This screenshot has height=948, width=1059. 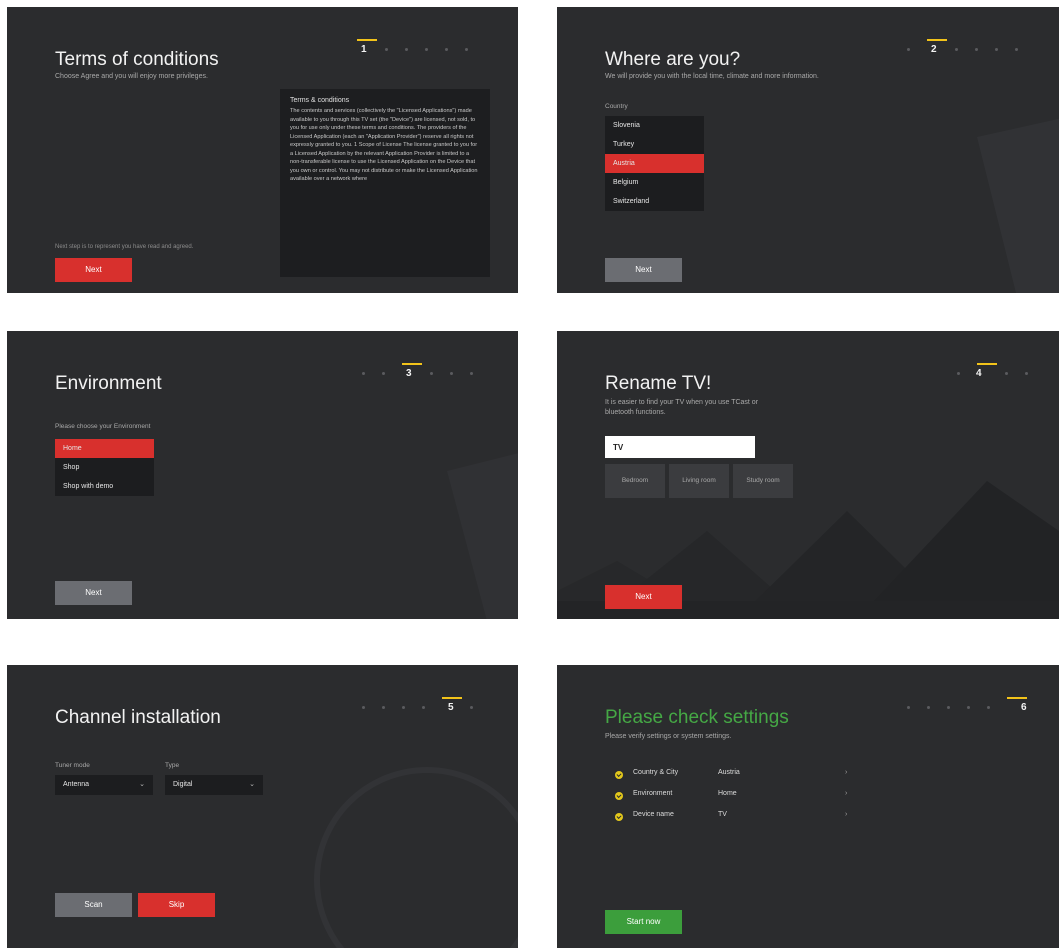 I want to click on page-subtitle-line2: bluetooth functions., so click(x=635, y=412).